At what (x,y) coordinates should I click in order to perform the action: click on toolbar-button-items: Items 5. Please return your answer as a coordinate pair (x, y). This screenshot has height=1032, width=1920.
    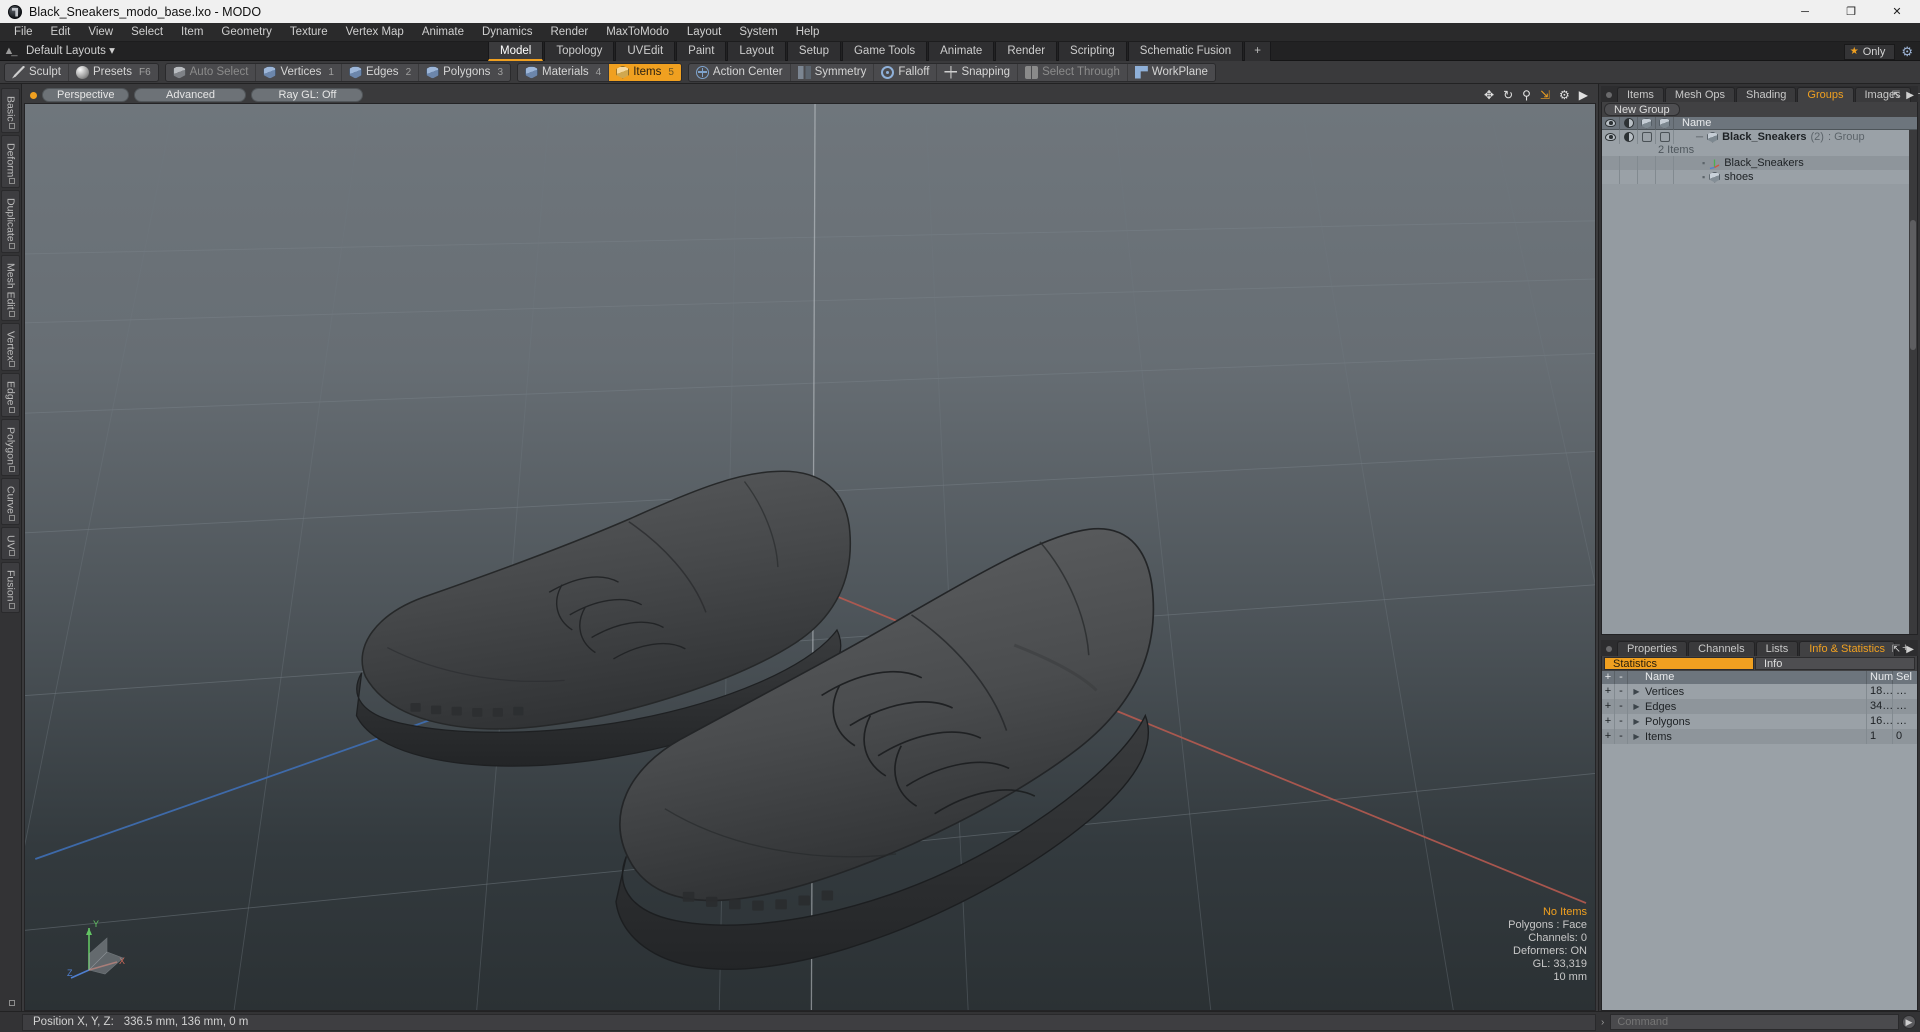
    Looking at the image, I should click on (645, 72).